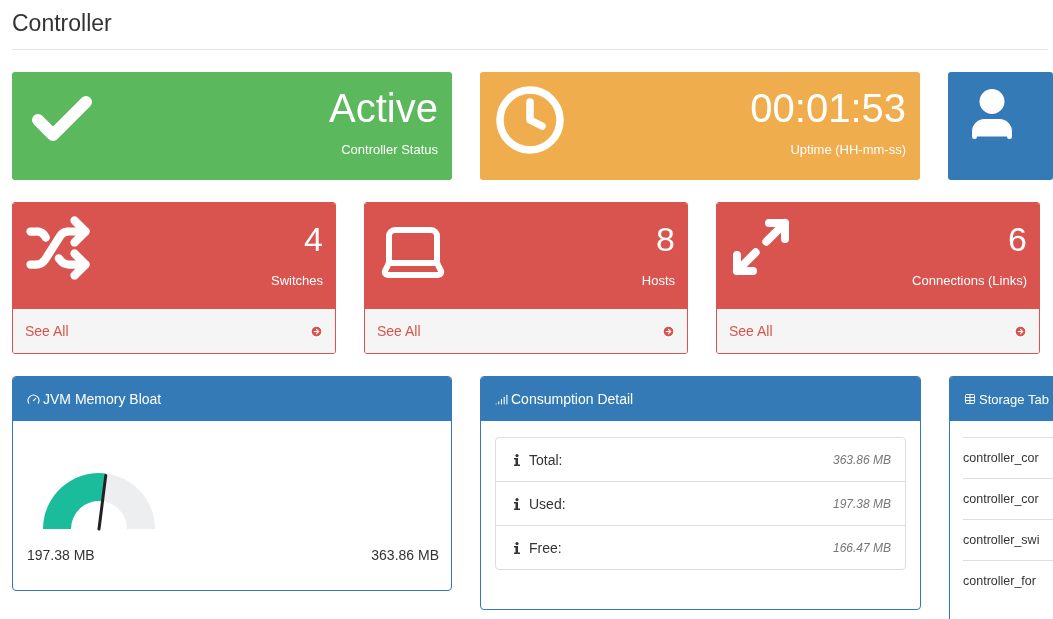  I want to click on gauge-max-label: 363.86 MB, so click(405, 555).